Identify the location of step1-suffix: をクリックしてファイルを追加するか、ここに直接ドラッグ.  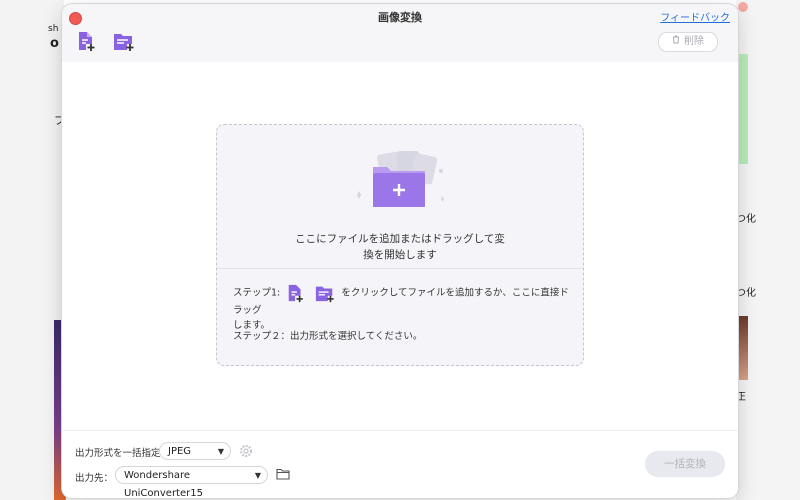
(401, 302).